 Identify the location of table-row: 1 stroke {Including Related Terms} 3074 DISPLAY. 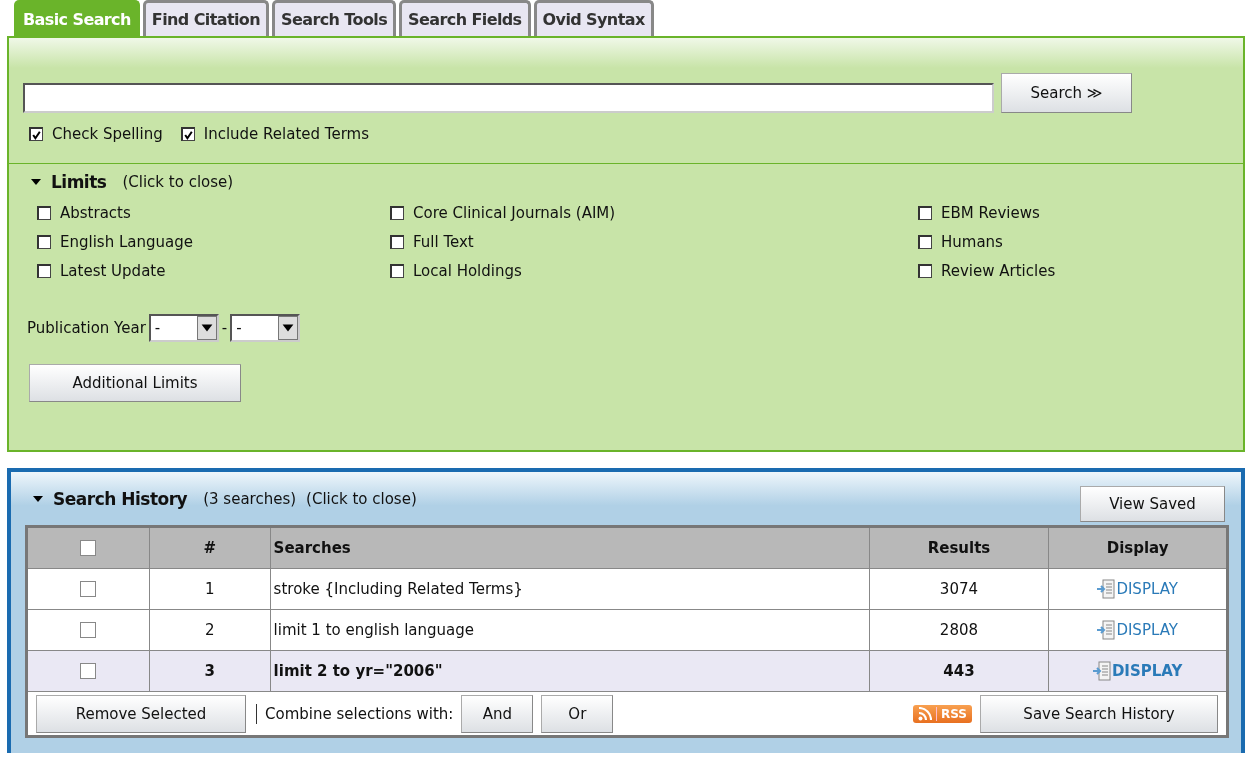
(627, 589).